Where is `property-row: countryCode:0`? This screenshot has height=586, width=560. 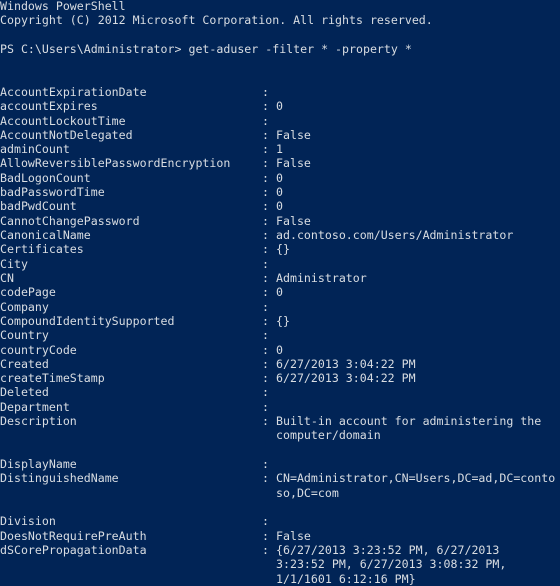
property-row: countryCode:0 is located at coordinates (280, 350).